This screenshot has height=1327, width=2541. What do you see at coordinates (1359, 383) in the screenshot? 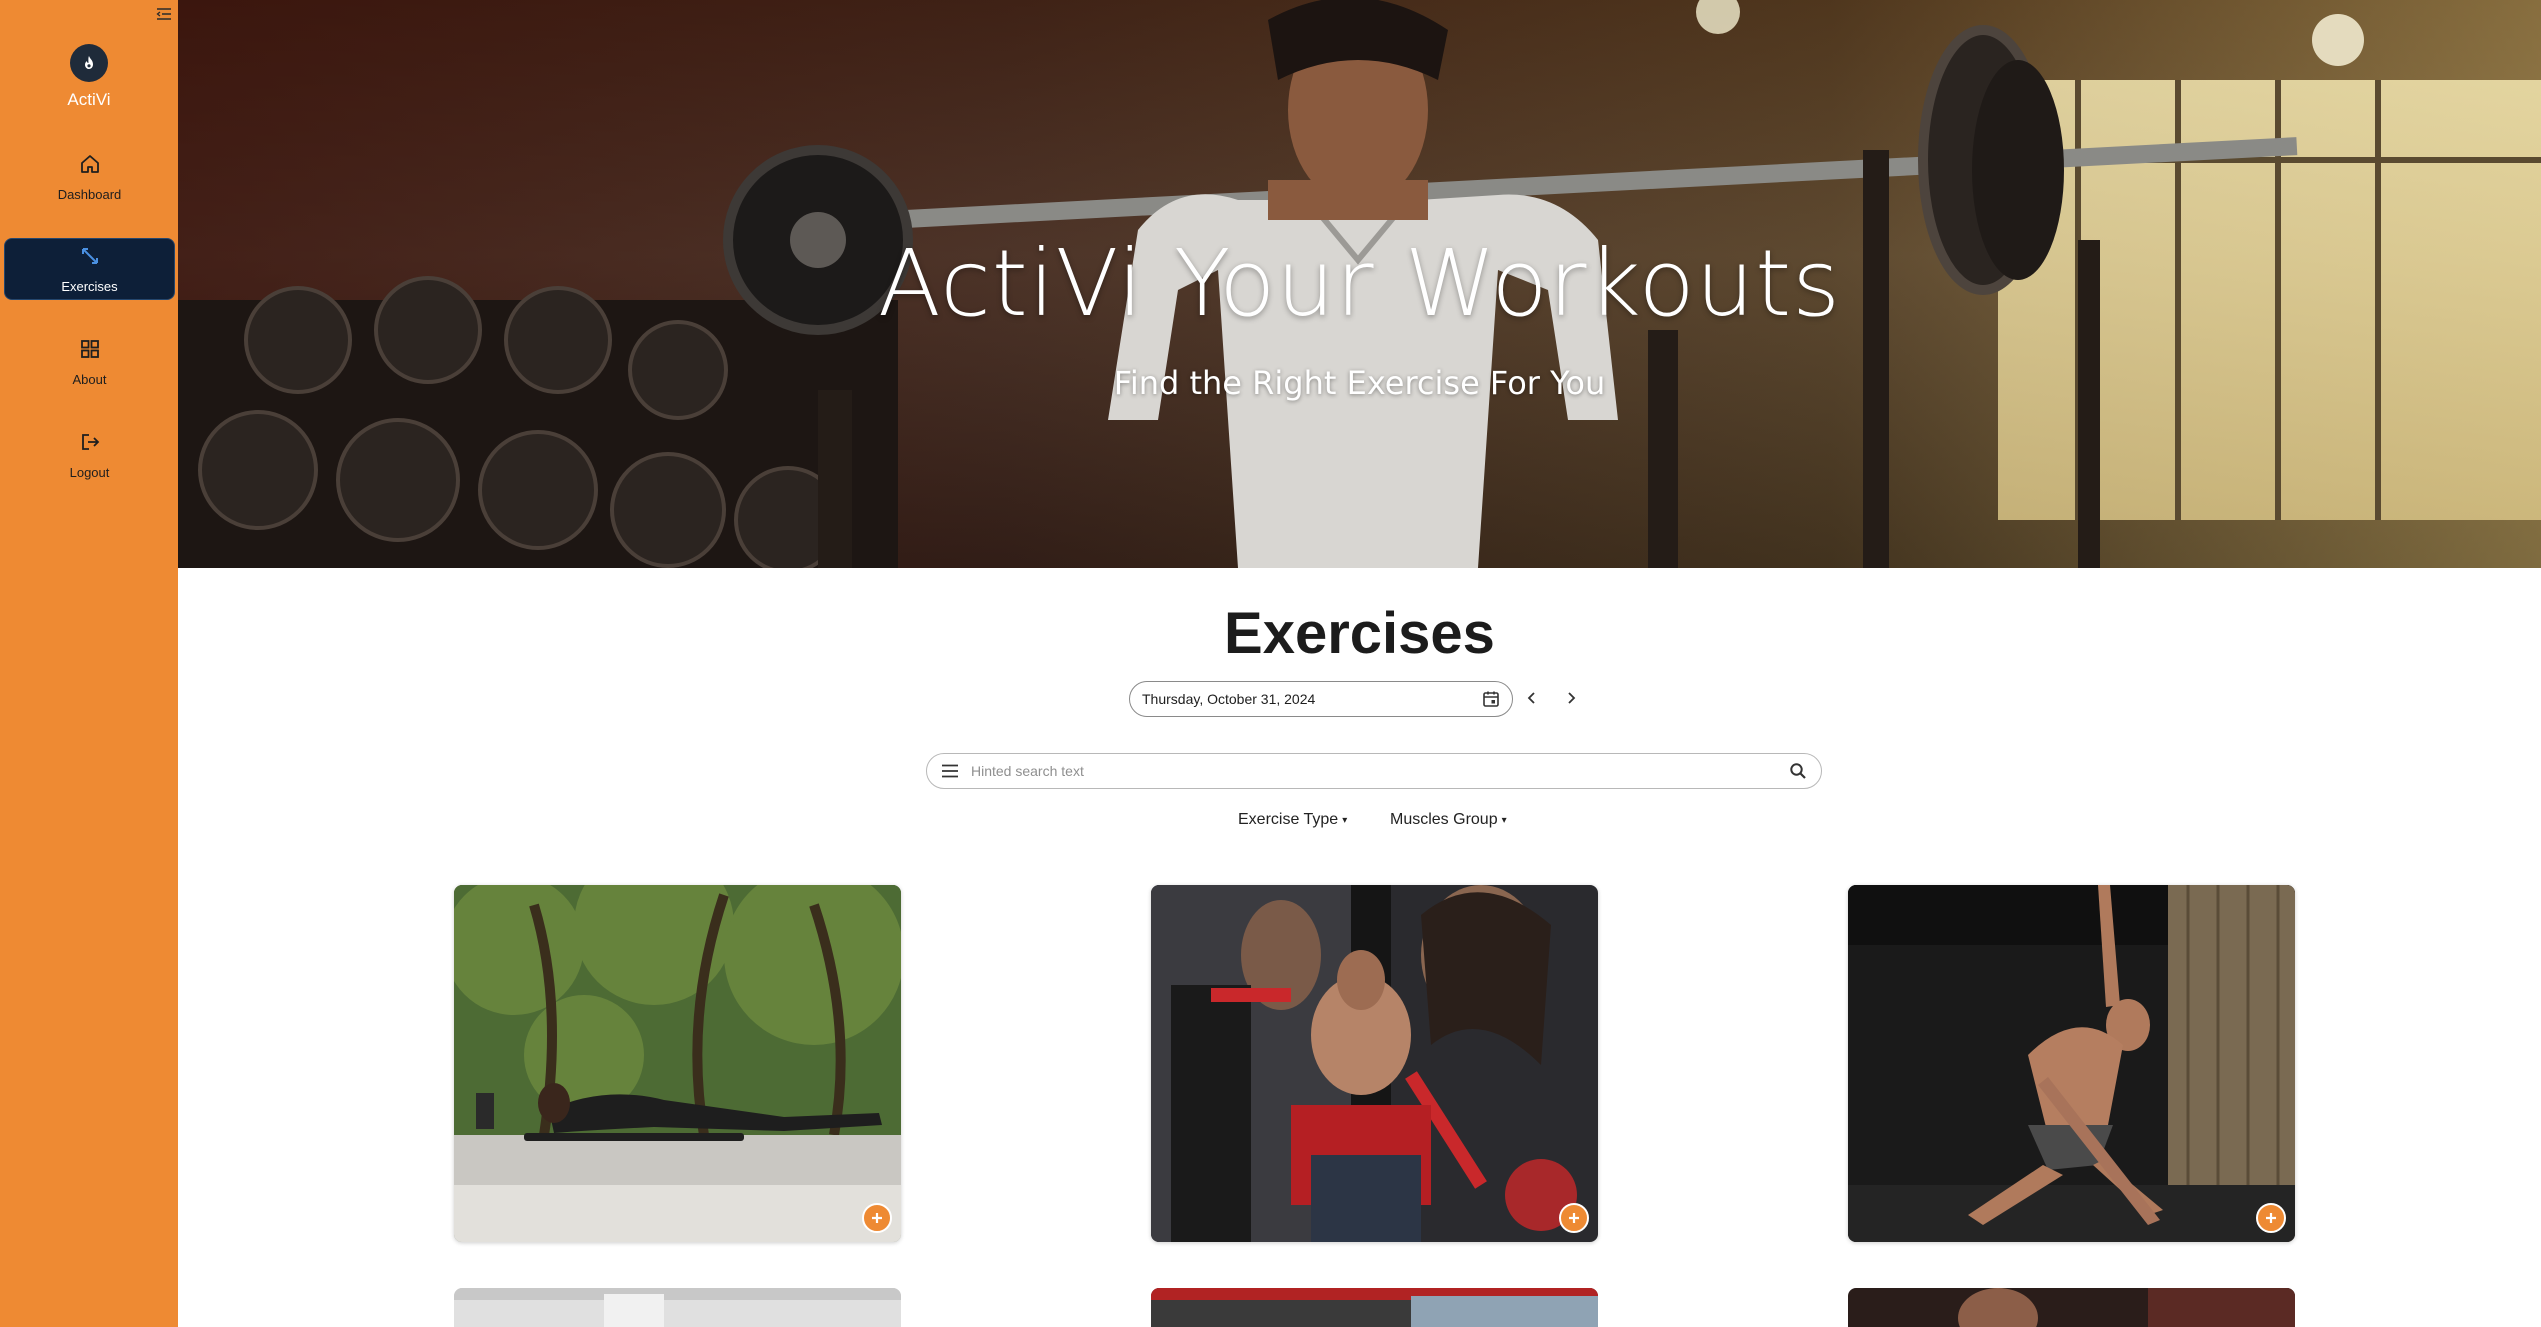
I see `hero-subtitle: Find the Right Exercise For You` at bounding box center [1359, 383].